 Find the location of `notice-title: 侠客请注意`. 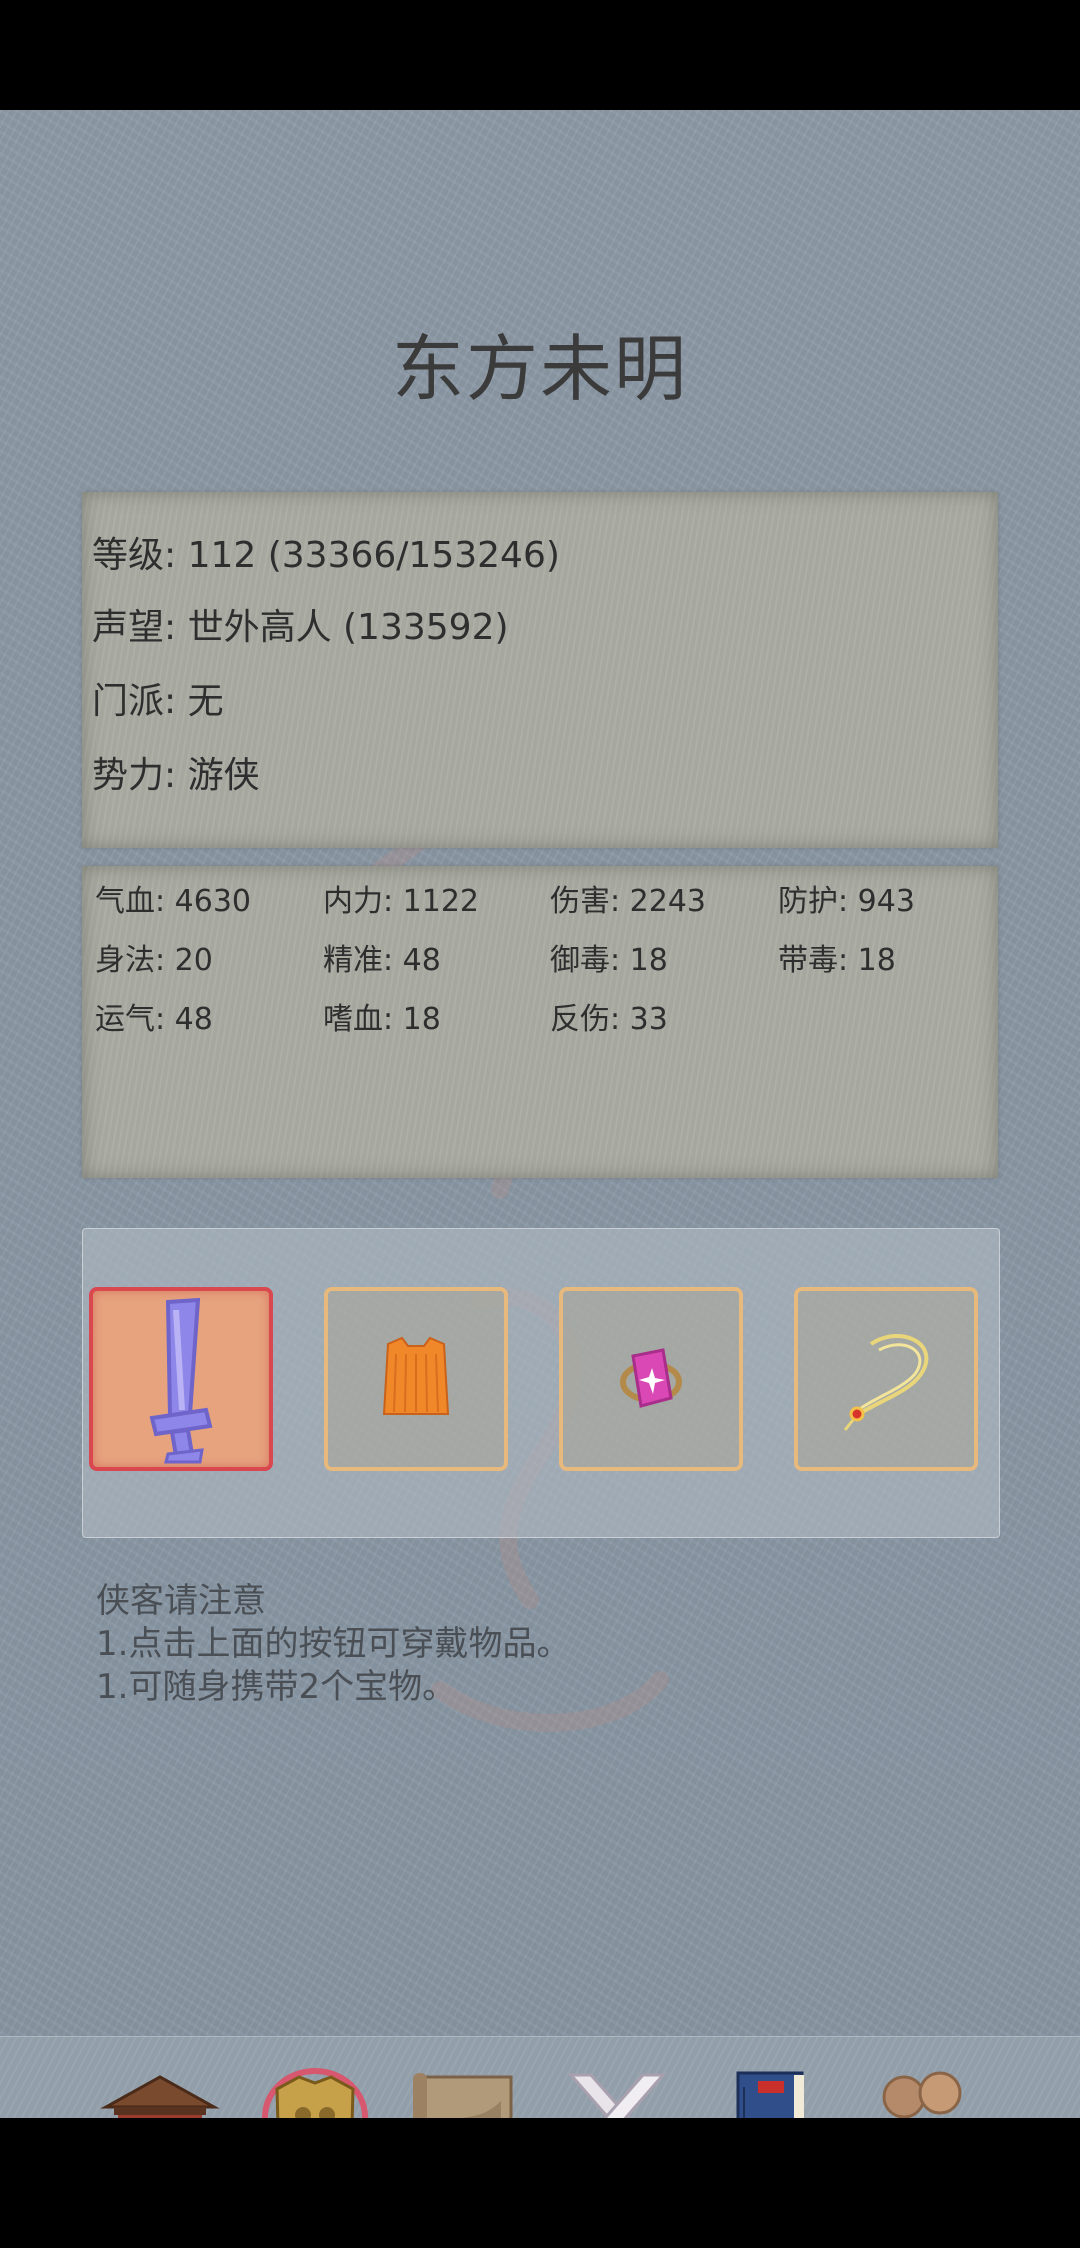

notice-title: 侠客请注意 is located at coordinates (181, 1601).